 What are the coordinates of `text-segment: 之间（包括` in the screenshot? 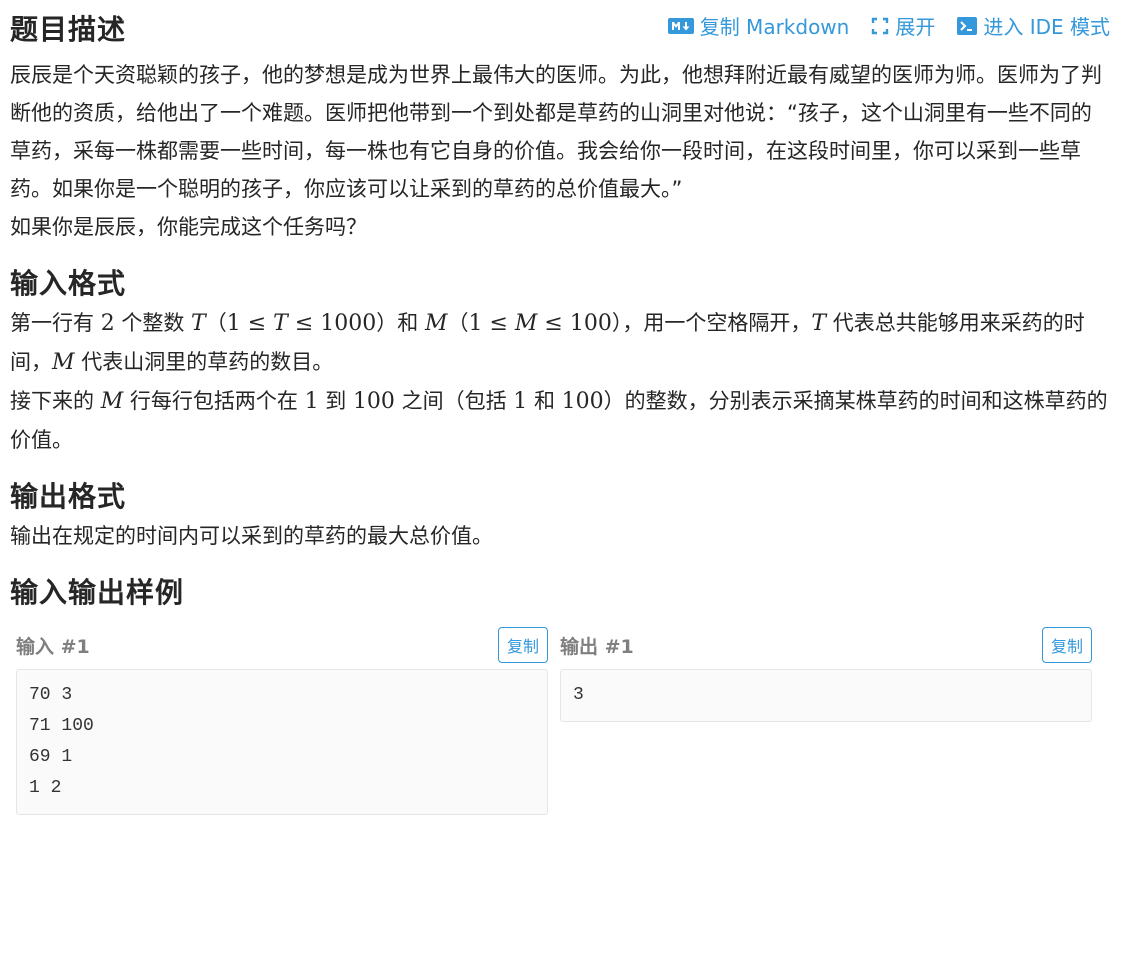 It's located at (454, 401).